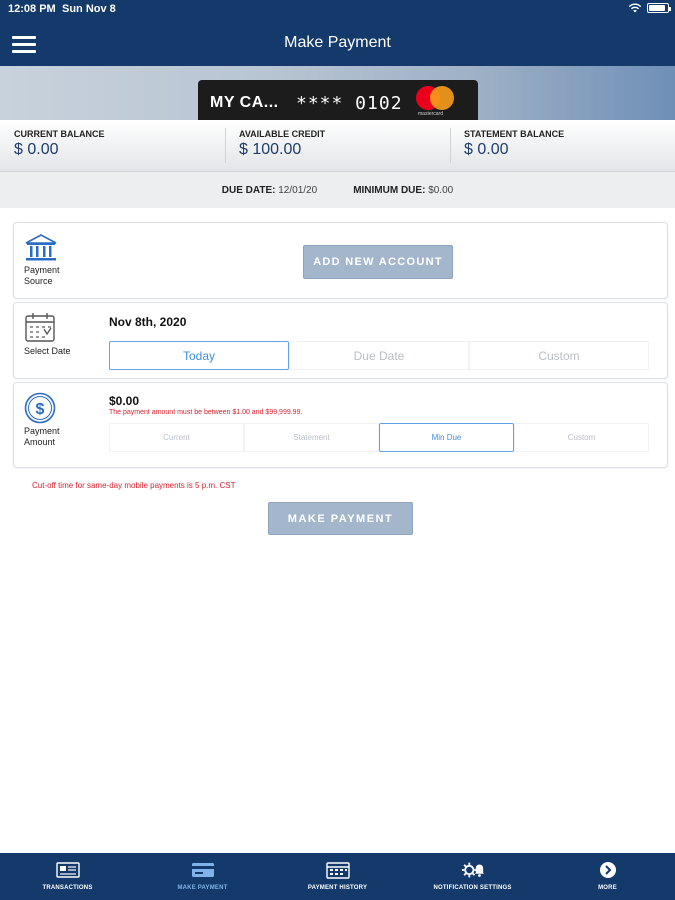 The image size is (675, 900). I want to click on battery-icon, so click(659, 8).